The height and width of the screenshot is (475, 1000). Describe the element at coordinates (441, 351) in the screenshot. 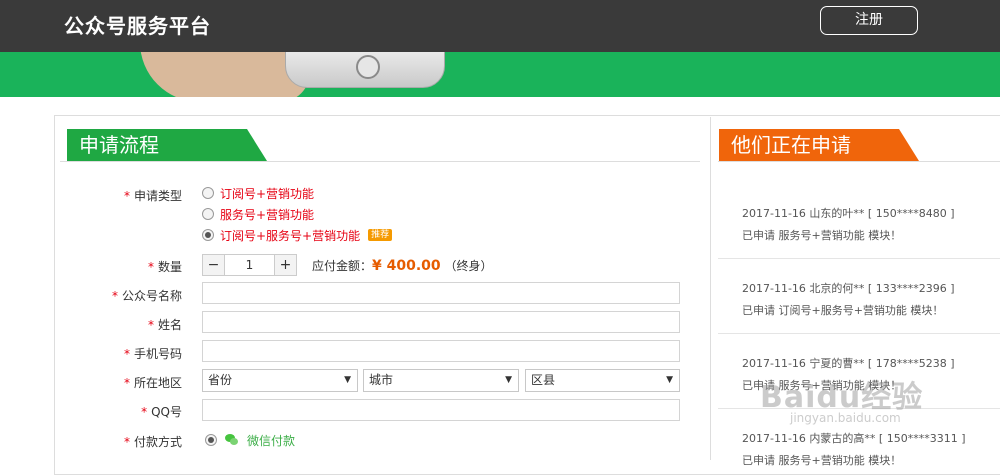

I see `phone-input` at that location.